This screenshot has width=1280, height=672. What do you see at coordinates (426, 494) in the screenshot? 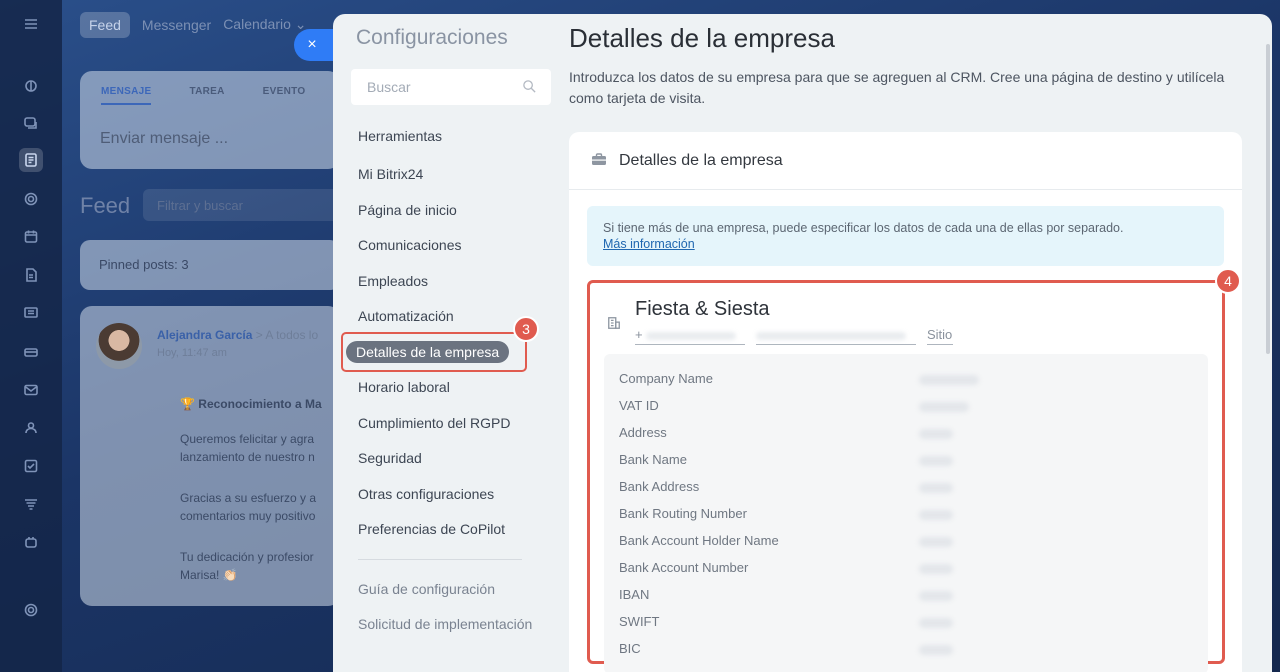
I see `nav-item-otras-configuraciones: Otras configuraciones` at bounding box center [426, 494].